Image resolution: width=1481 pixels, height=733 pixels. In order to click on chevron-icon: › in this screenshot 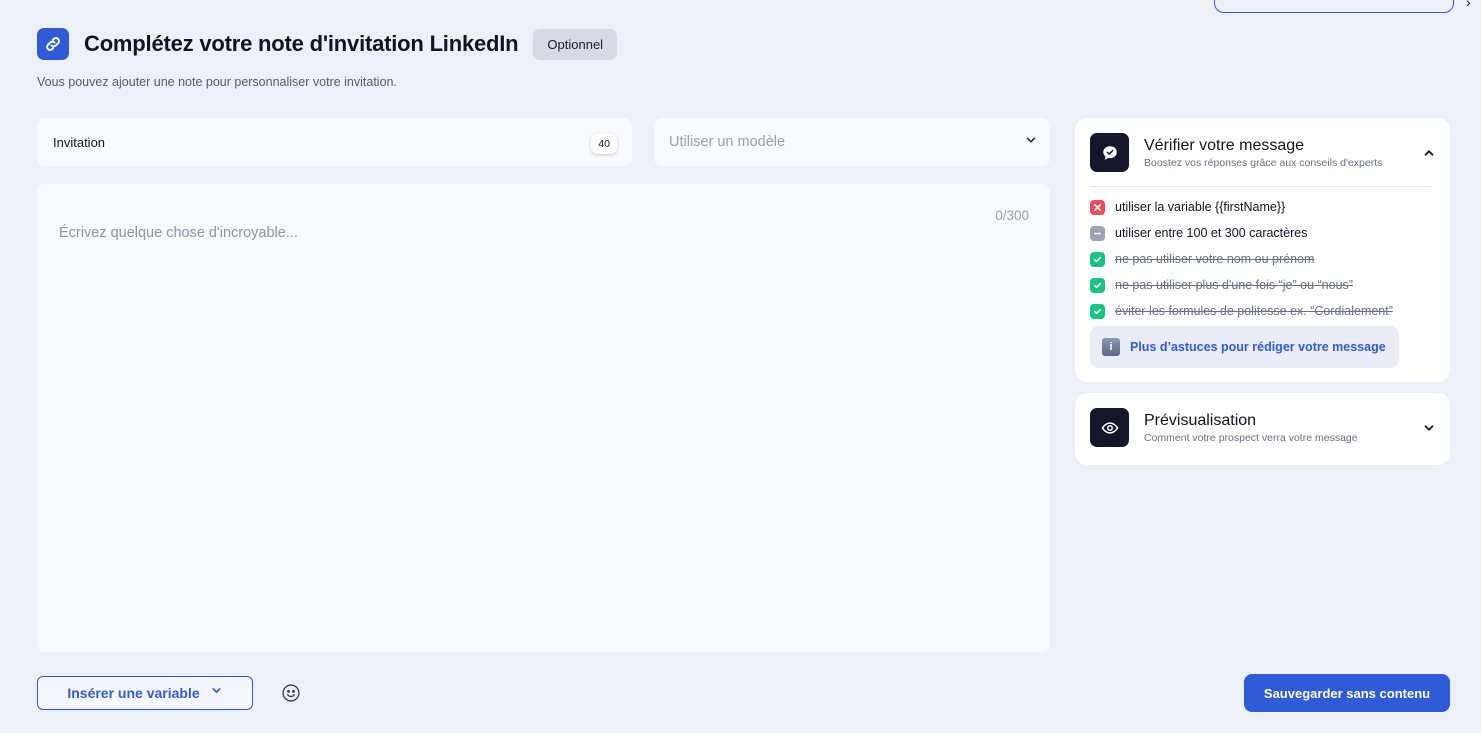, I will do `click(1468, 5)`.